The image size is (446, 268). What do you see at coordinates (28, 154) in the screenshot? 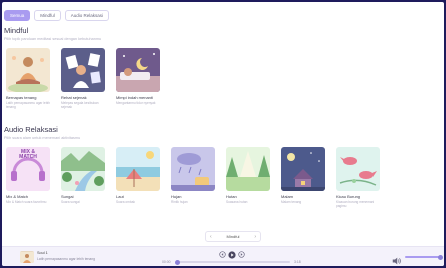
I see `mix-match-thumb-text: MIX & MATCH` at bounding box center [28, 154].